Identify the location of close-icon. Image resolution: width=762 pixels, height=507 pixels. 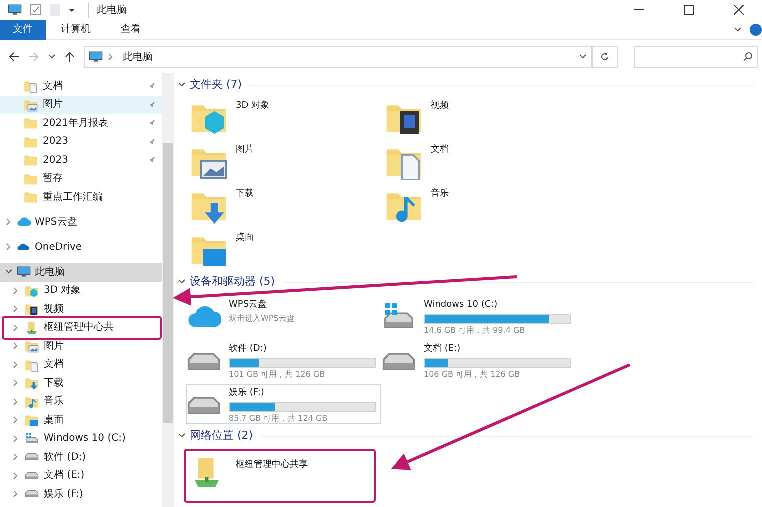
(739, 10).